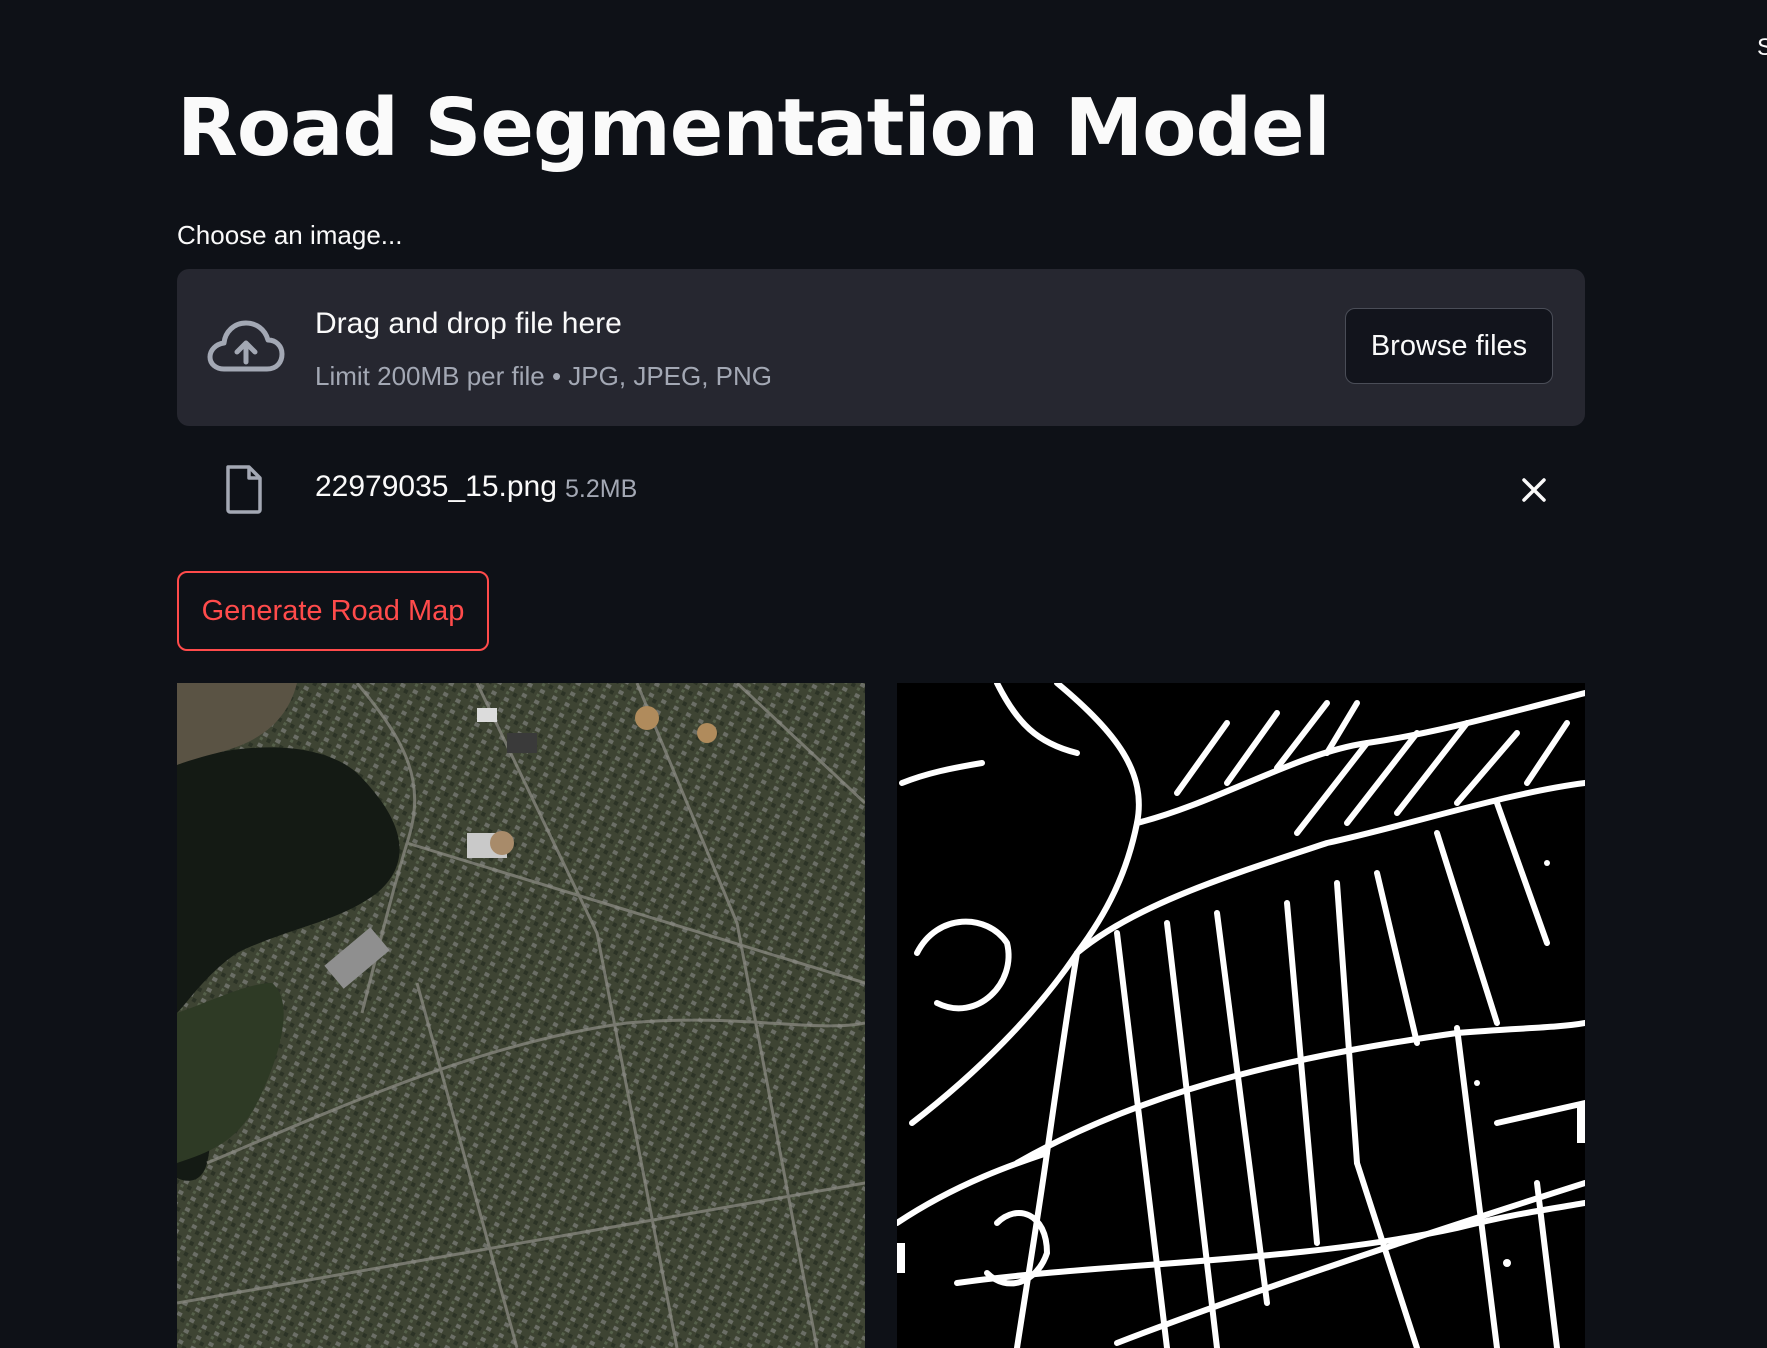 Image resolution: width=1767 pixels, height=1348 pixels. Describe the element at coordinates (1762, 47) in the screenshot. I see `header-corner-text: S` at that location.